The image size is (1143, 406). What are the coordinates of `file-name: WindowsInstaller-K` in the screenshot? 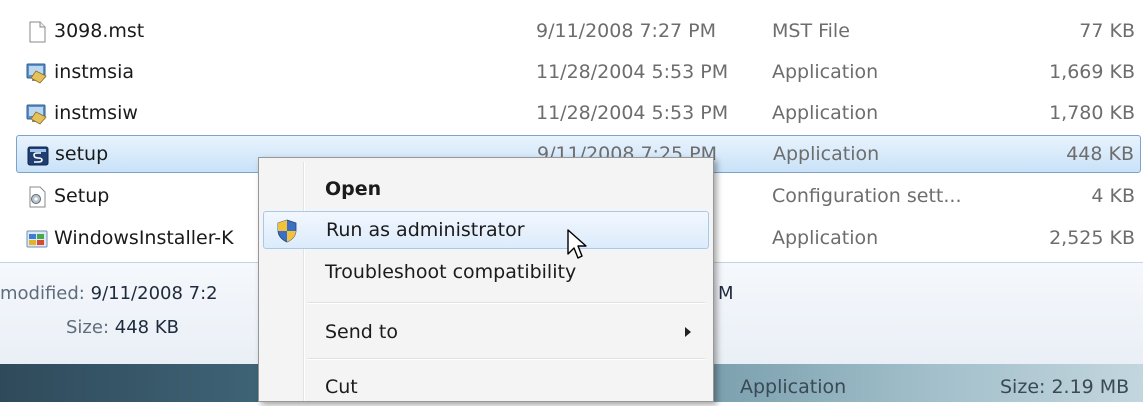 It's located at (144, 238).